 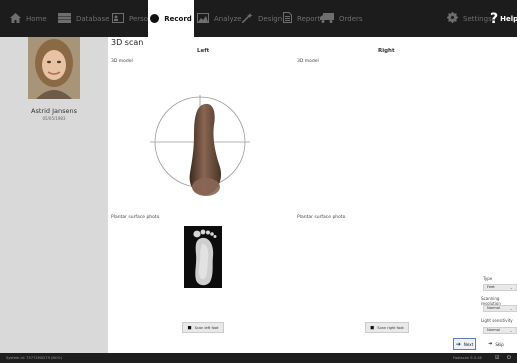 I want to click on nav-report-label: Report, so click(x=309, y=18).